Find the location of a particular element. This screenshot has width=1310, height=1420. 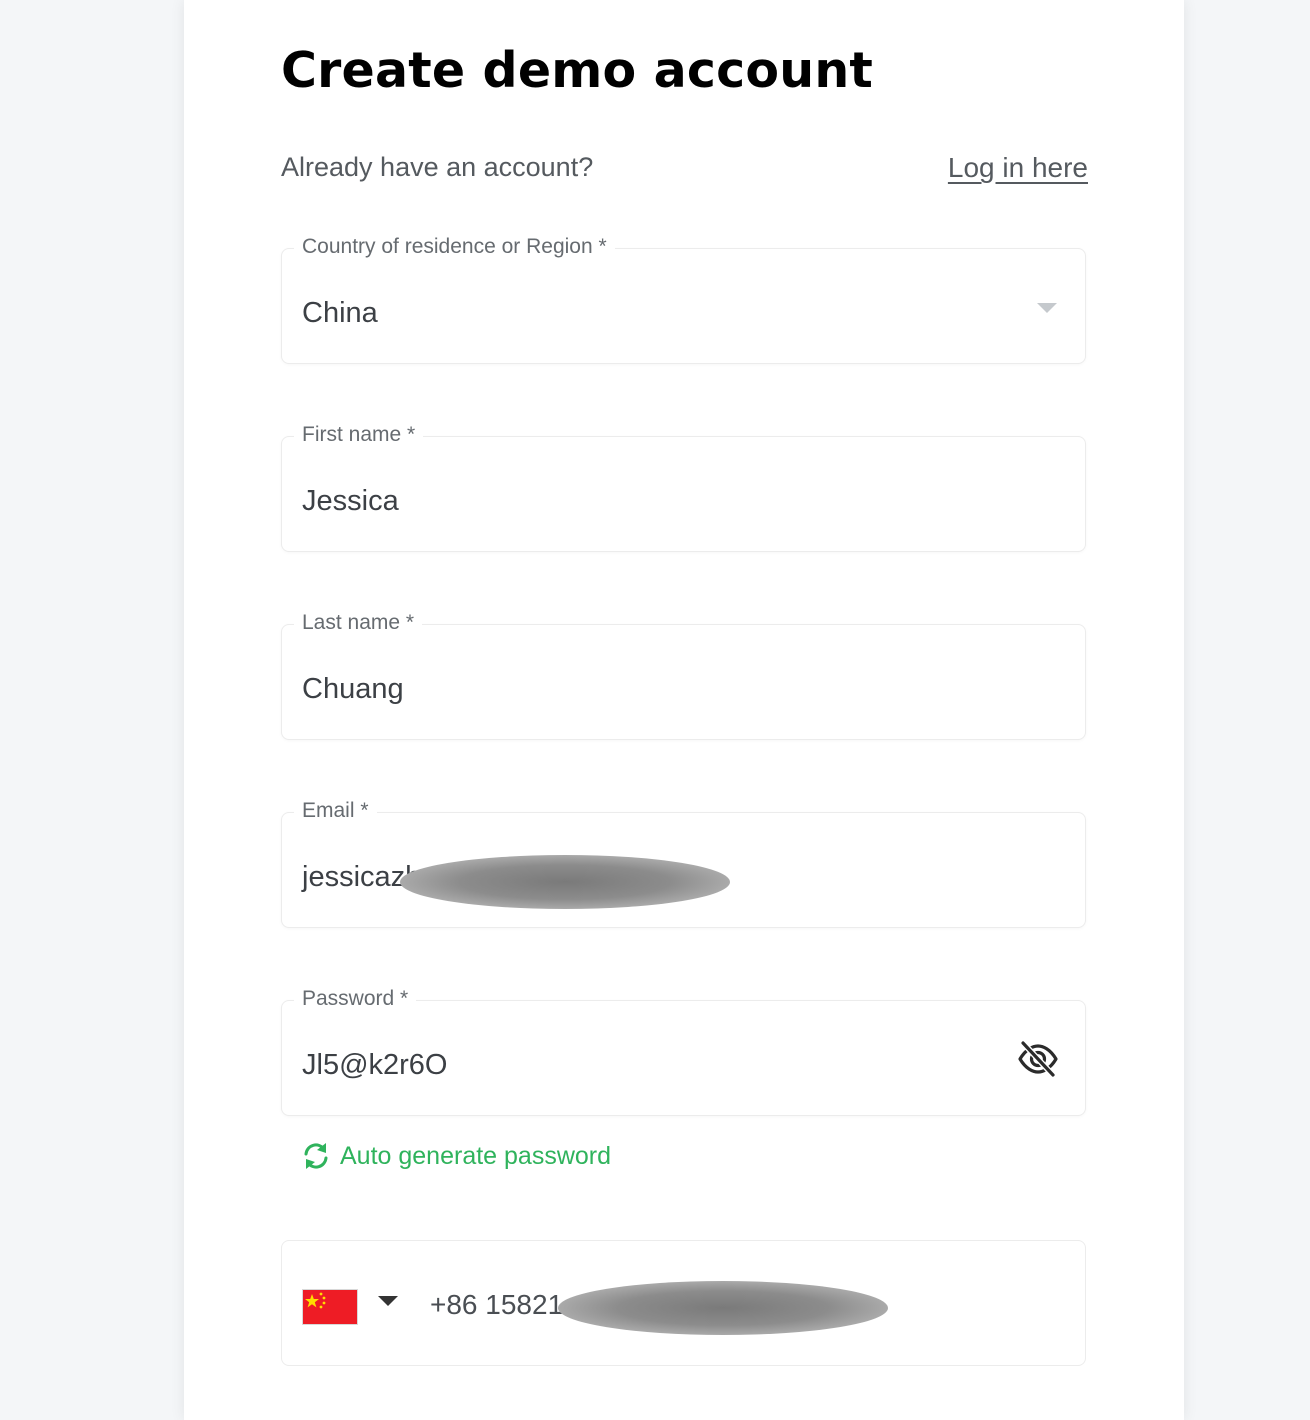

first-name-value: Jessica is located at coordinates (350, 501).